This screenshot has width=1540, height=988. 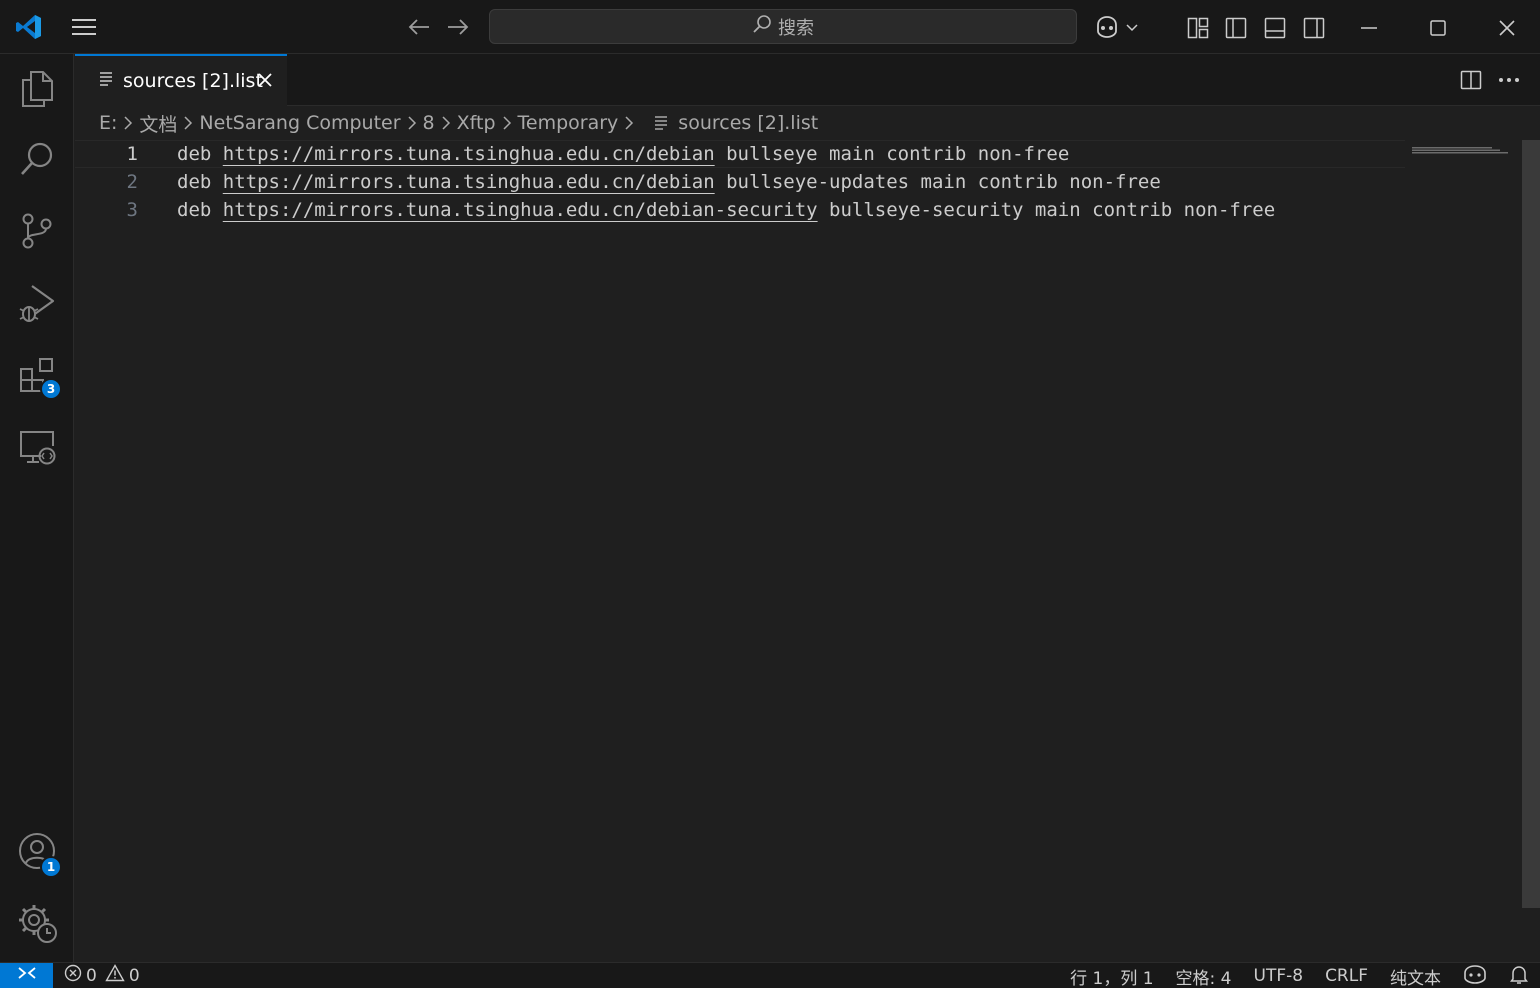 What do you see at coordinates (1111, 975) in the screenshot?
I see `cursor-position: 行 1，列 1` at bounding box center [1111, 975].